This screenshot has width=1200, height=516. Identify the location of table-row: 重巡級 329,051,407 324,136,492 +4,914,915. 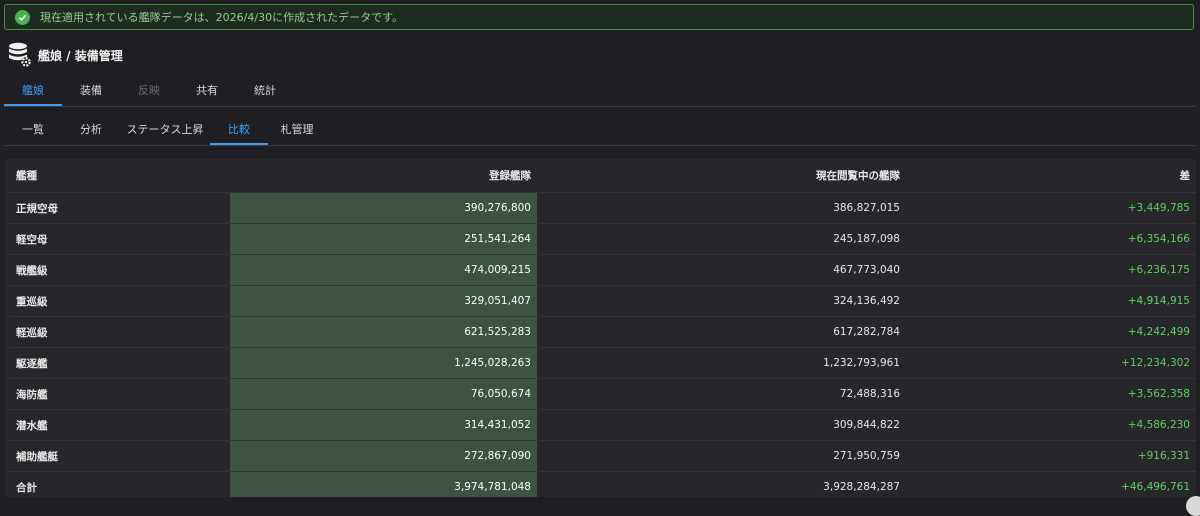
(603, 301).